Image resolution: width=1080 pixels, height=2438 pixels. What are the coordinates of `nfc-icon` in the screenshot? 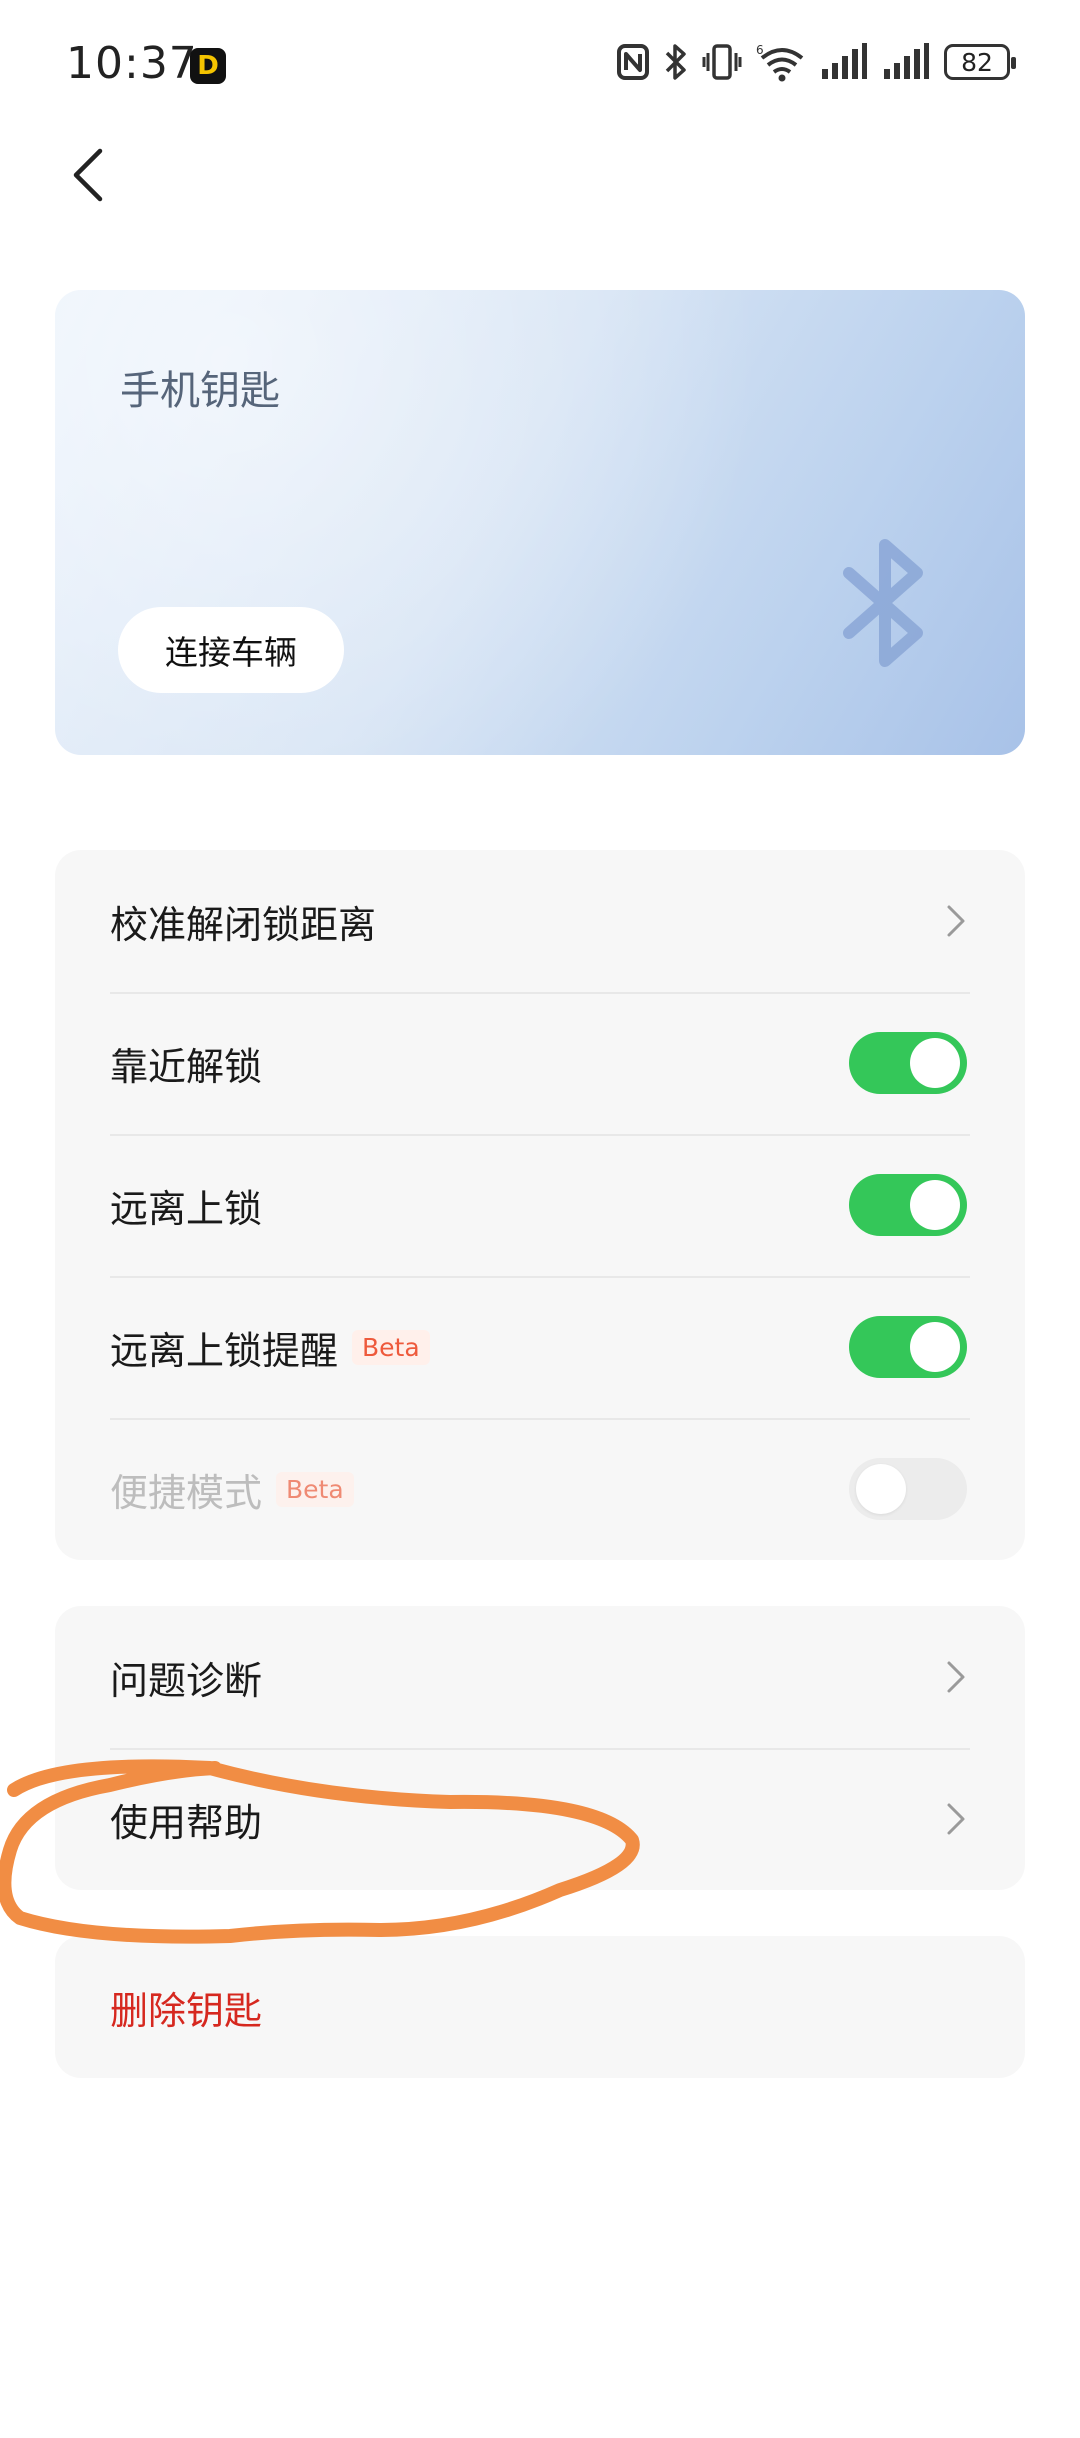 It's located at (633, 62).